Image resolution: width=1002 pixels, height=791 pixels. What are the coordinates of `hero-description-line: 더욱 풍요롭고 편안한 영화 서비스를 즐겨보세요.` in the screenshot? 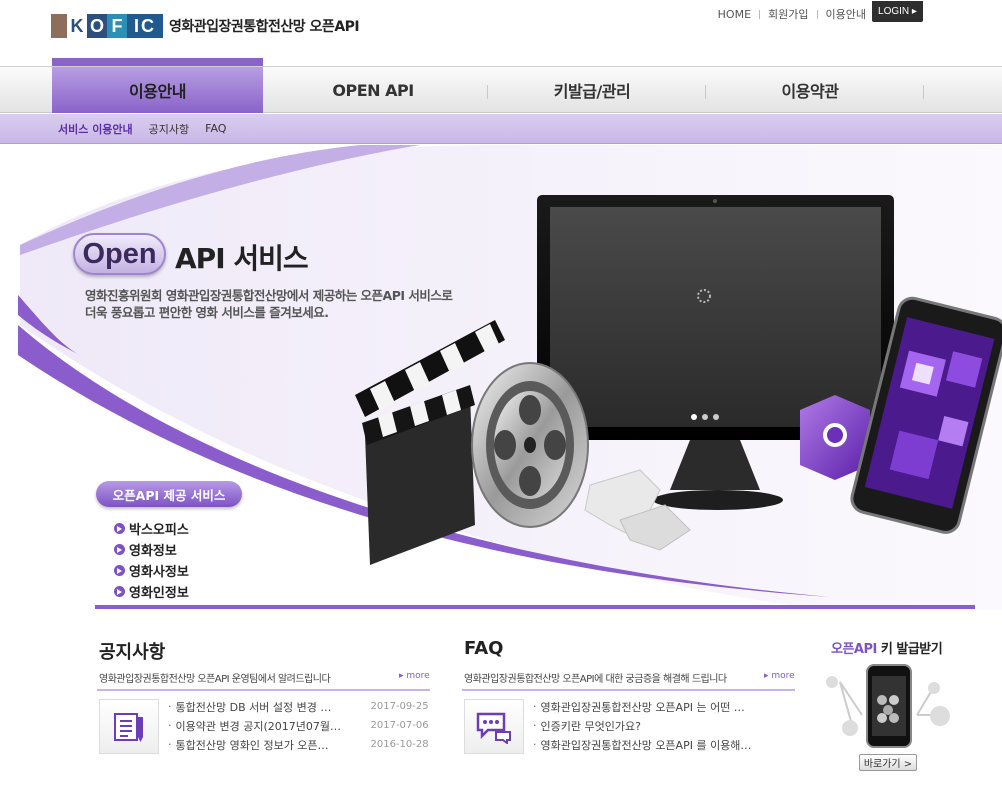 It's located at (207, 312).